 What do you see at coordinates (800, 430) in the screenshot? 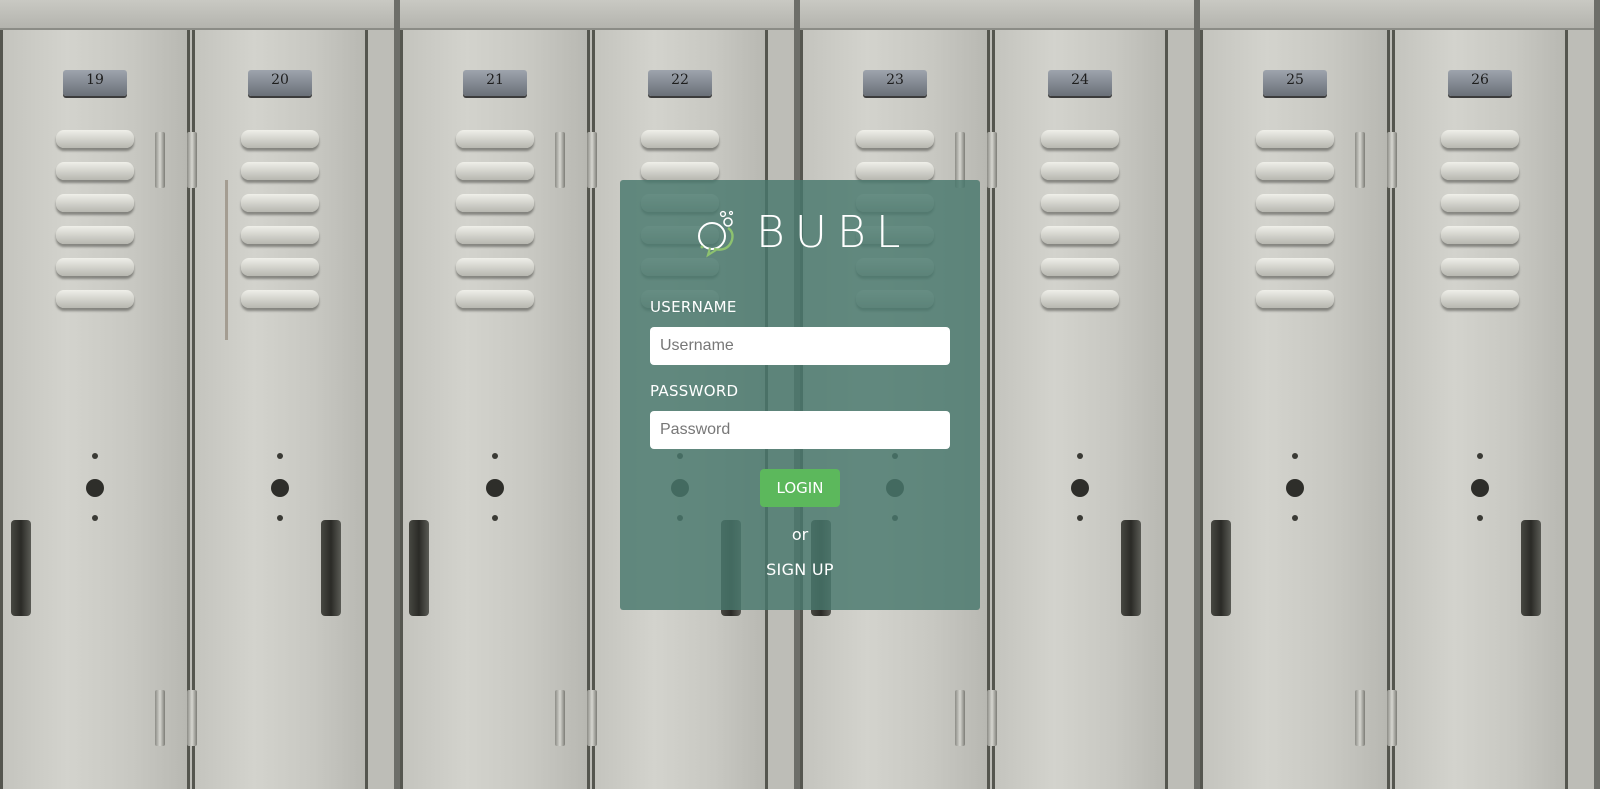
I see `password-input` at bounding box center [800, 430].